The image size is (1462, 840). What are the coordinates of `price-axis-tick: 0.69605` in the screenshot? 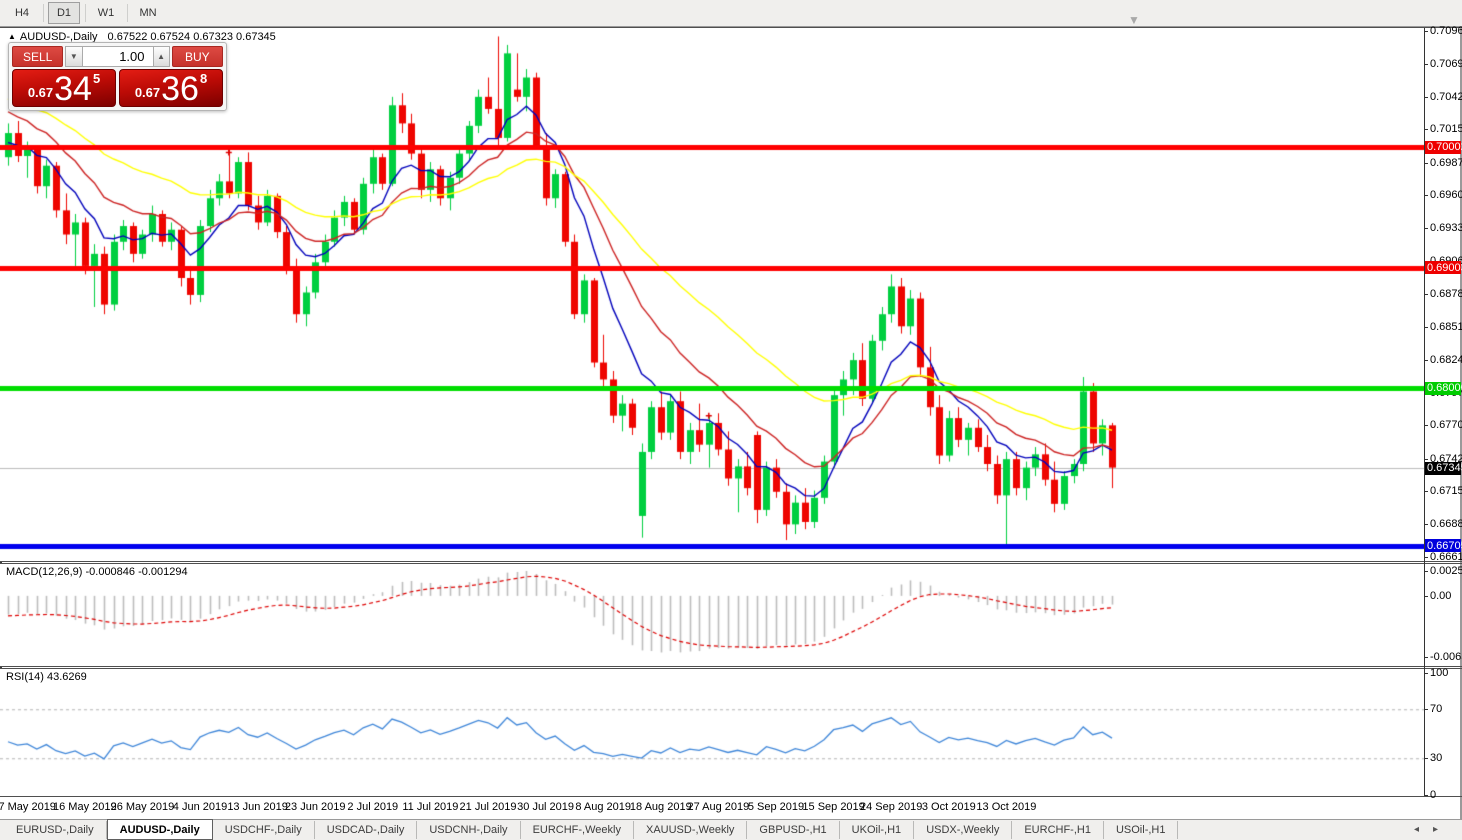 It's located at (1446, 195).